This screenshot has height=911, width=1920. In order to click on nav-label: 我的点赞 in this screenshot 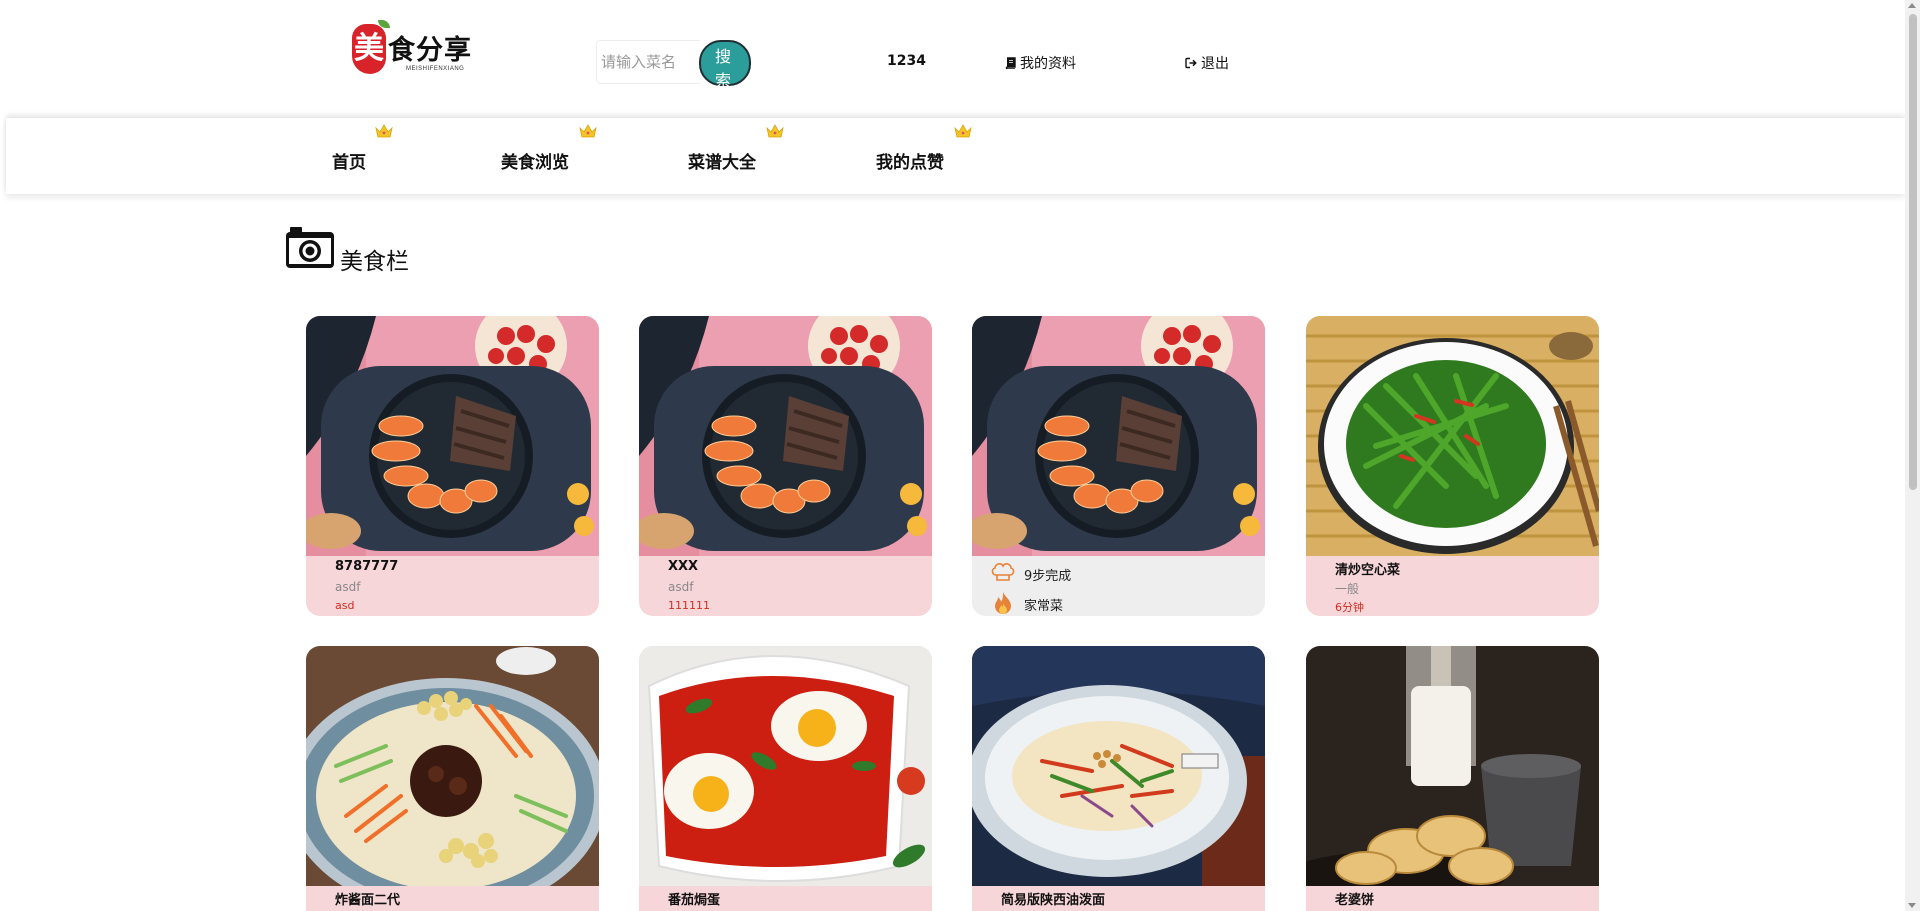, I will do `click(910, 163)`.